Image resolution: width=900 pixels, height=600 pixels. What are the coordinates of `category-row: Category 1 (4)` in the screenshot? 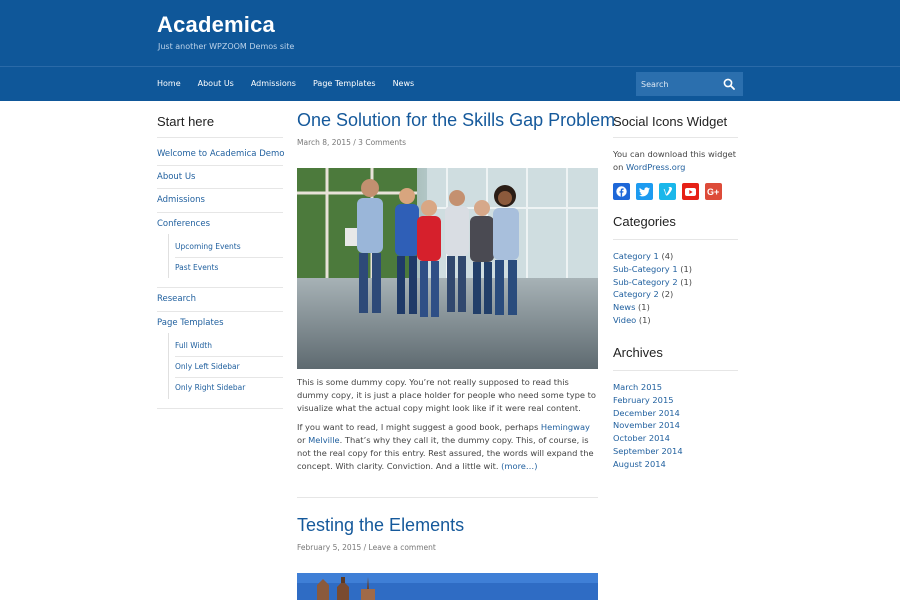 It's located at (652, 256).